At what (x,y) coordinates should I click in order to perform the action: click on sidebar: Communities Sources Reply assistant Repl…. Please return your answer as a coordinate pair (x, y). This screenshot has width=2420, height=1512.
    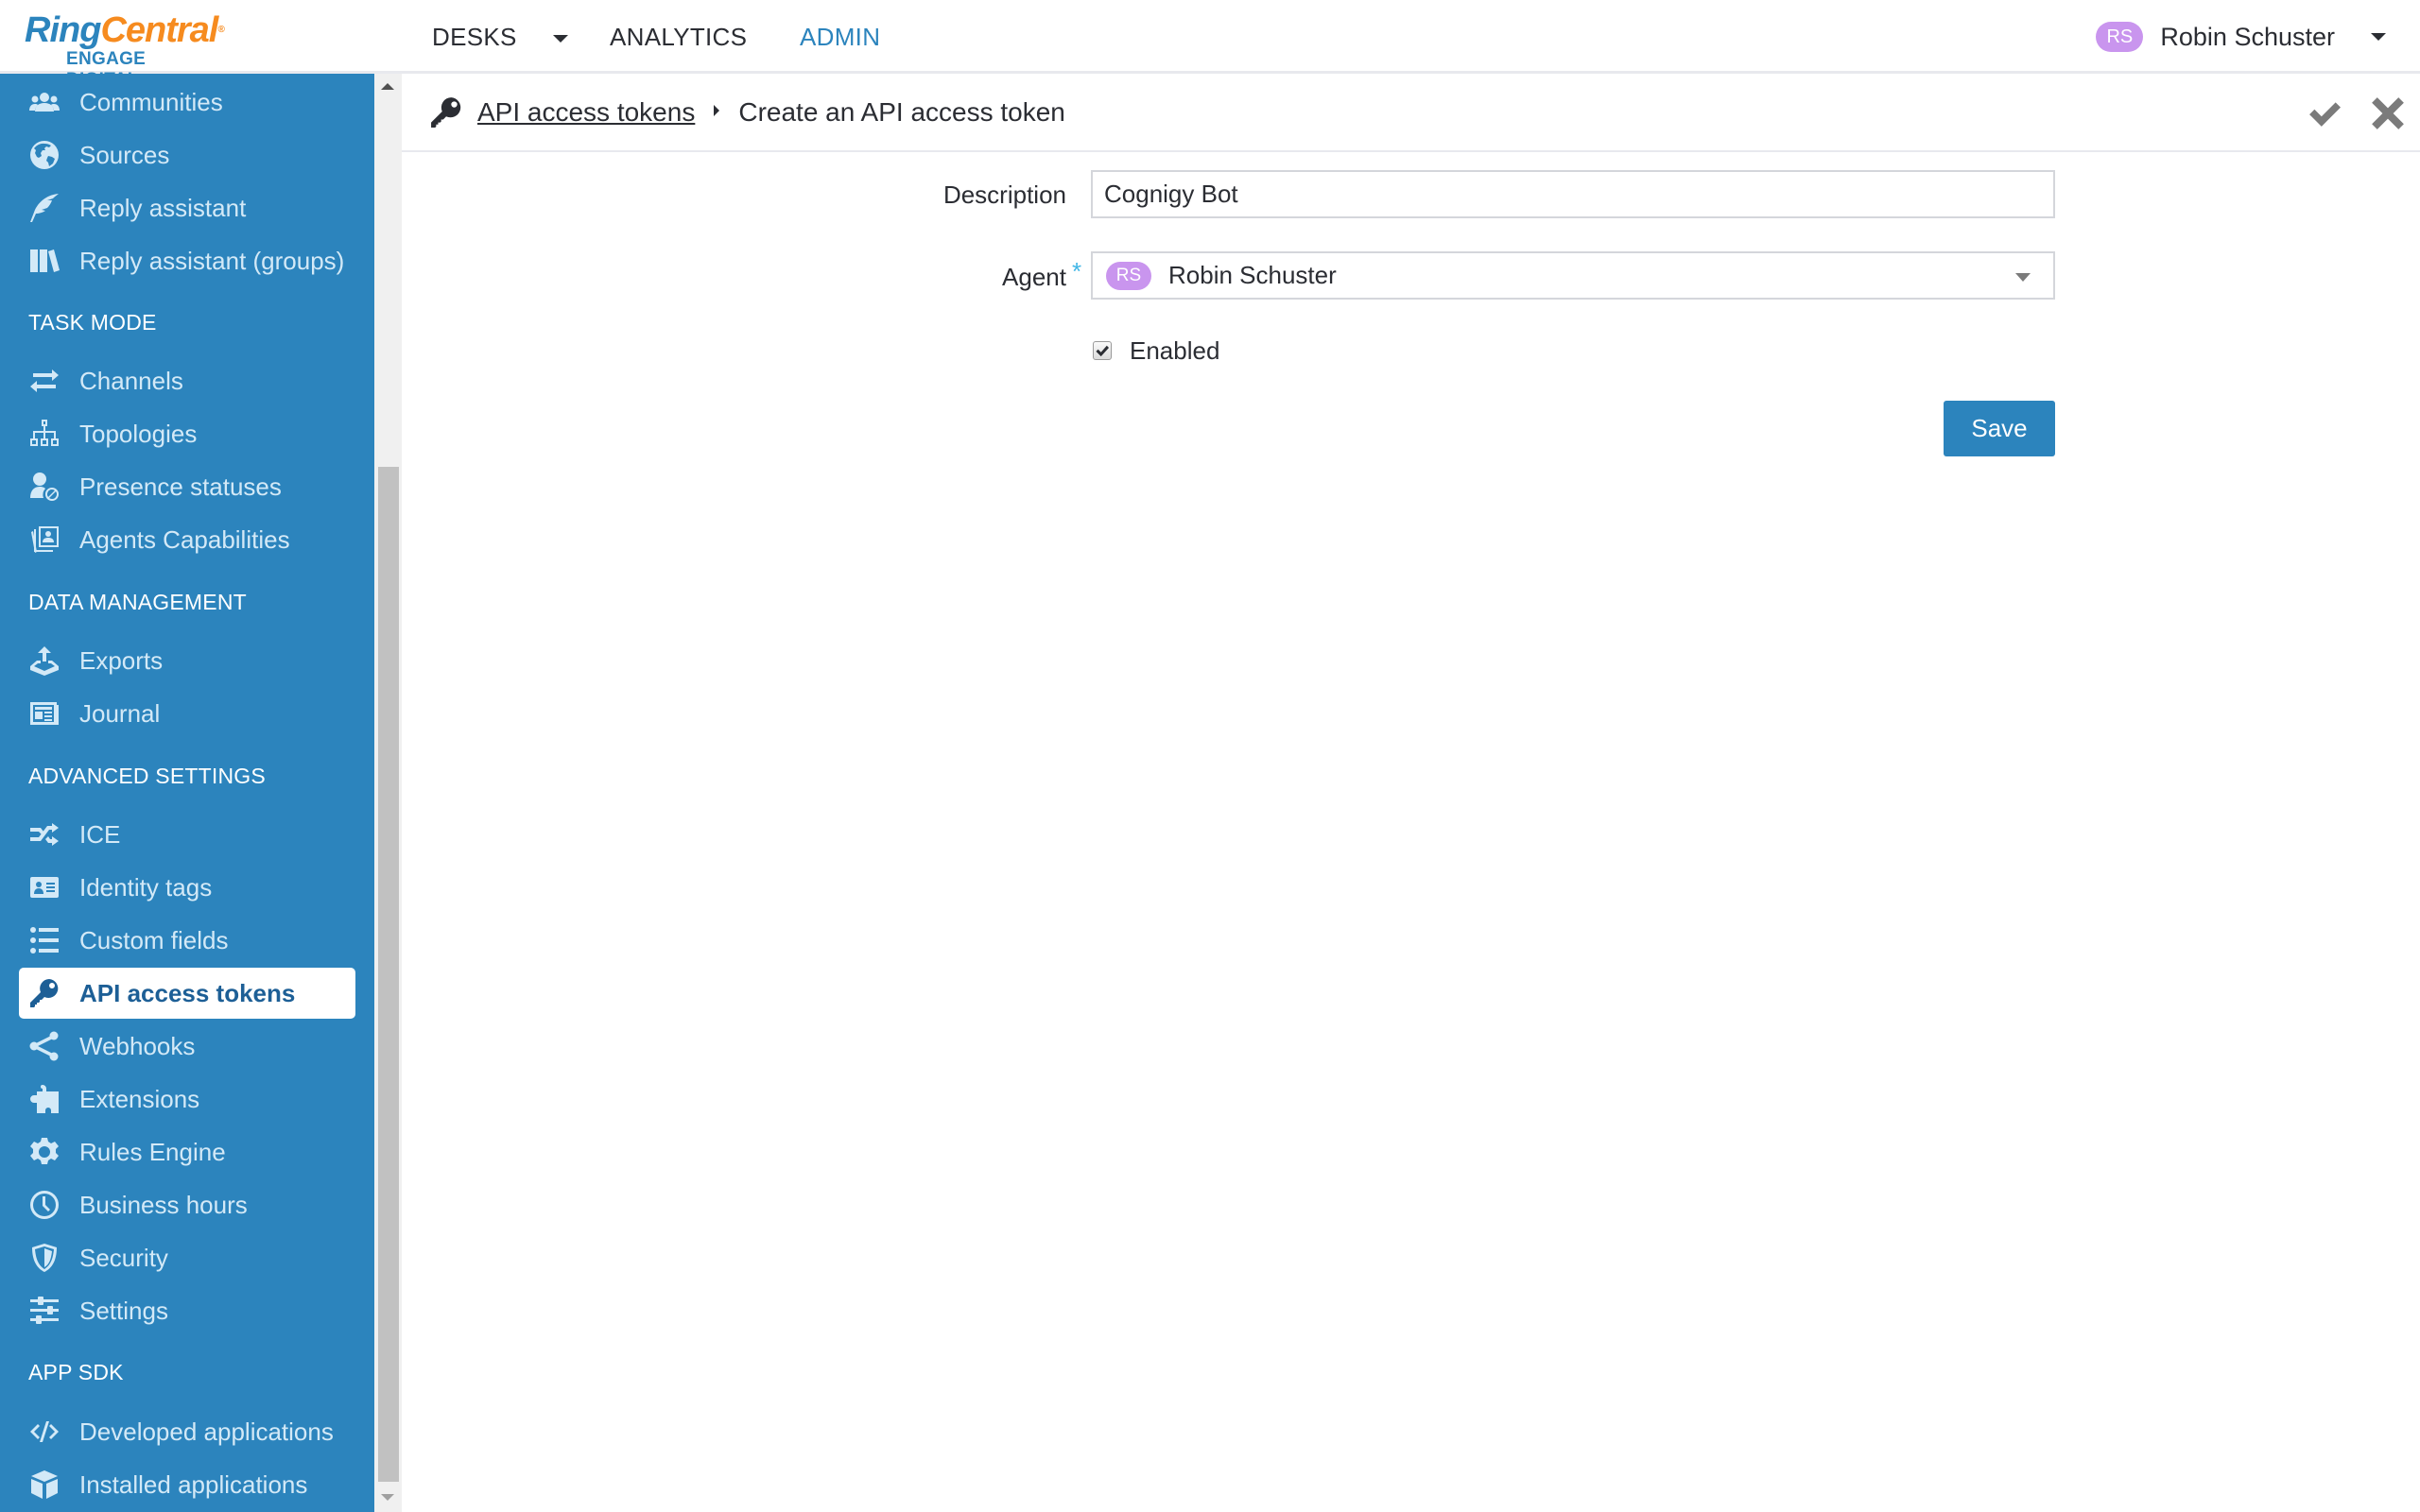
    Looking at the image, I should click on (187, 793).